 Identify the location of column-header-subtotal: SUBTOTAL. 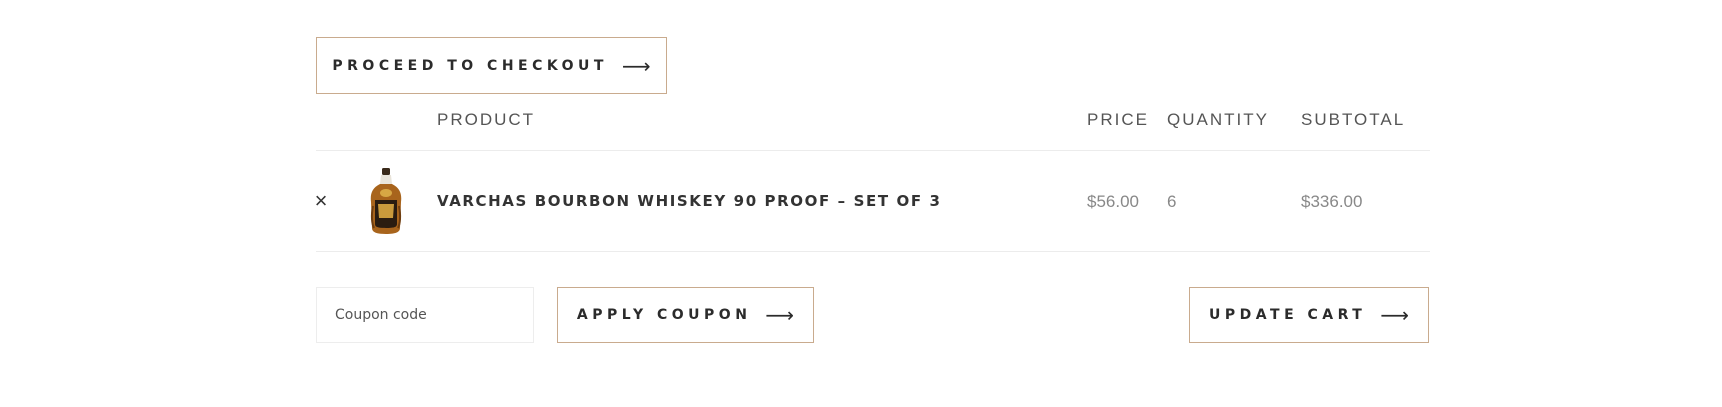
(1353, 119).